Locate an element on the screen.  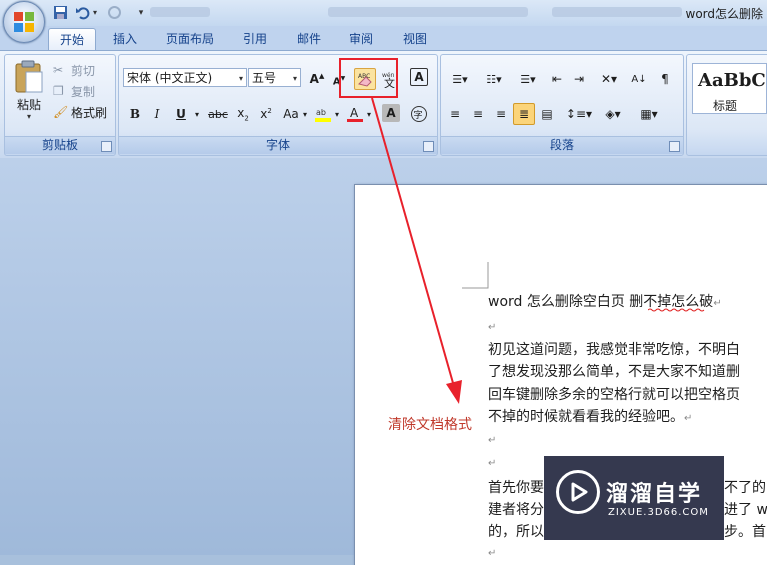
play-logo-icon is located at coordinates (578, 492).